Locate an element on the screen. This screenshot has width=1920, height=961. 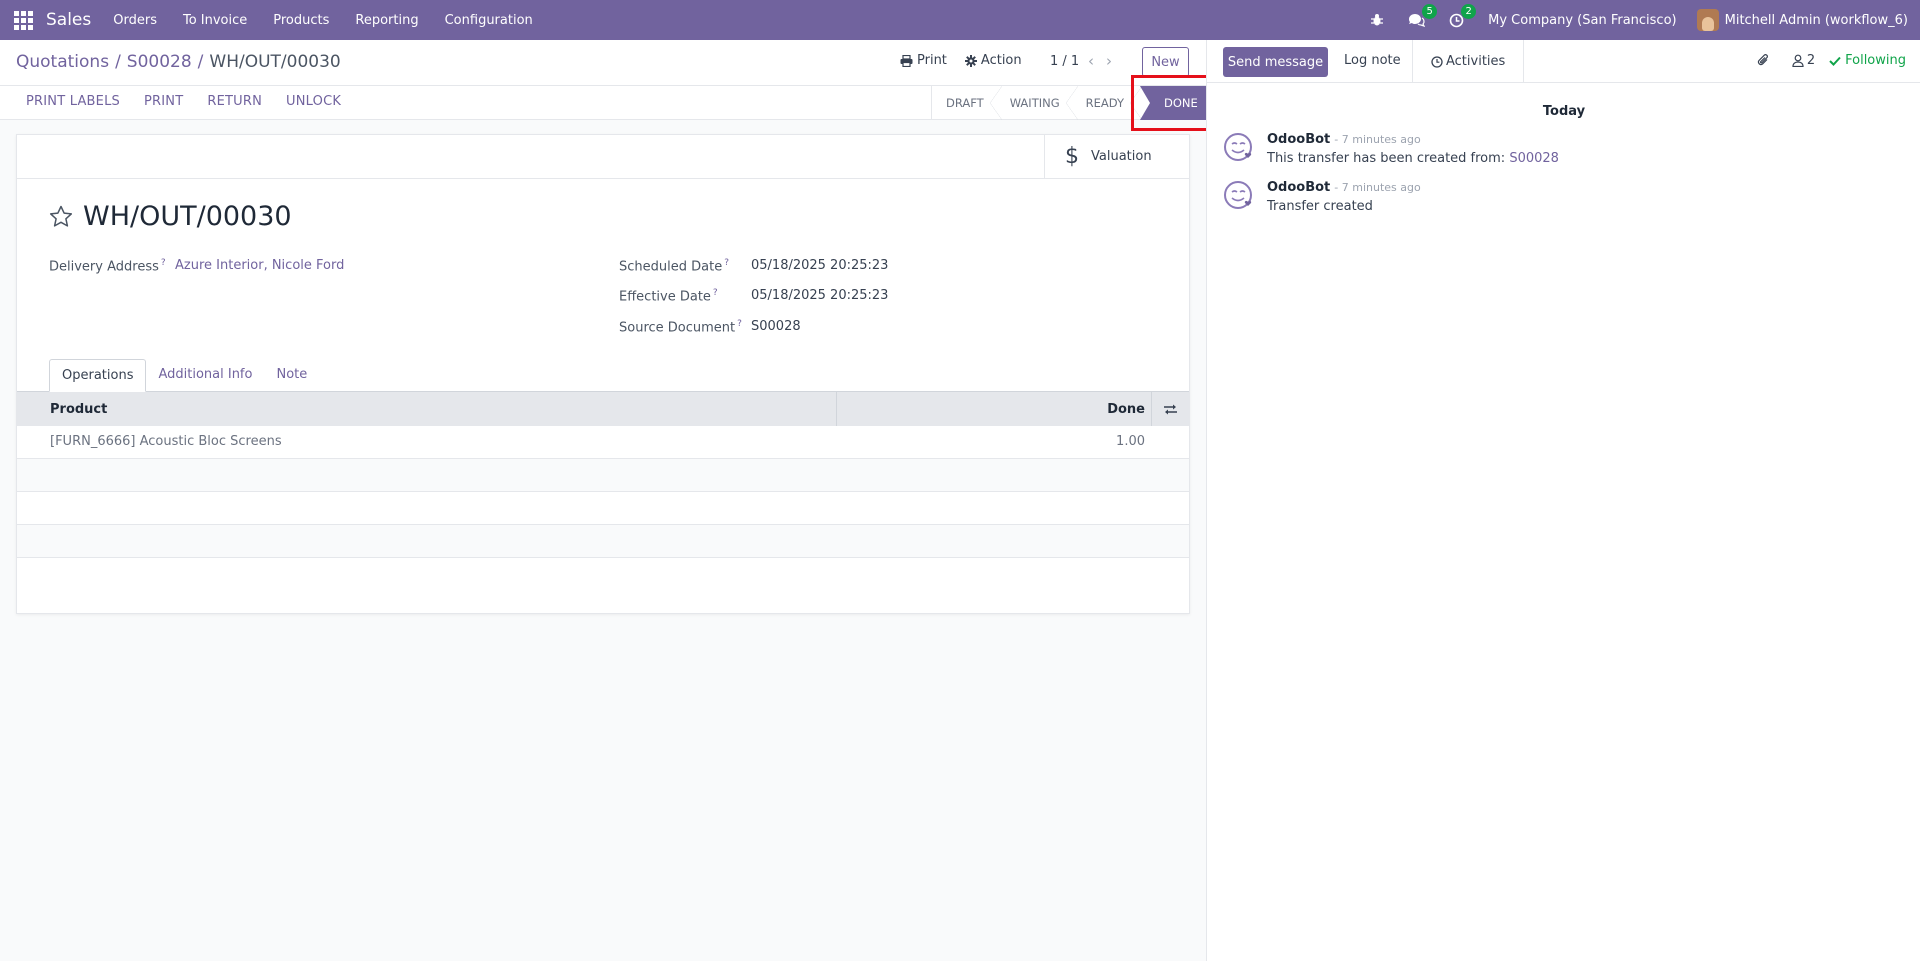
valuation-label: Valuation is located at coordinates (1121, 156).